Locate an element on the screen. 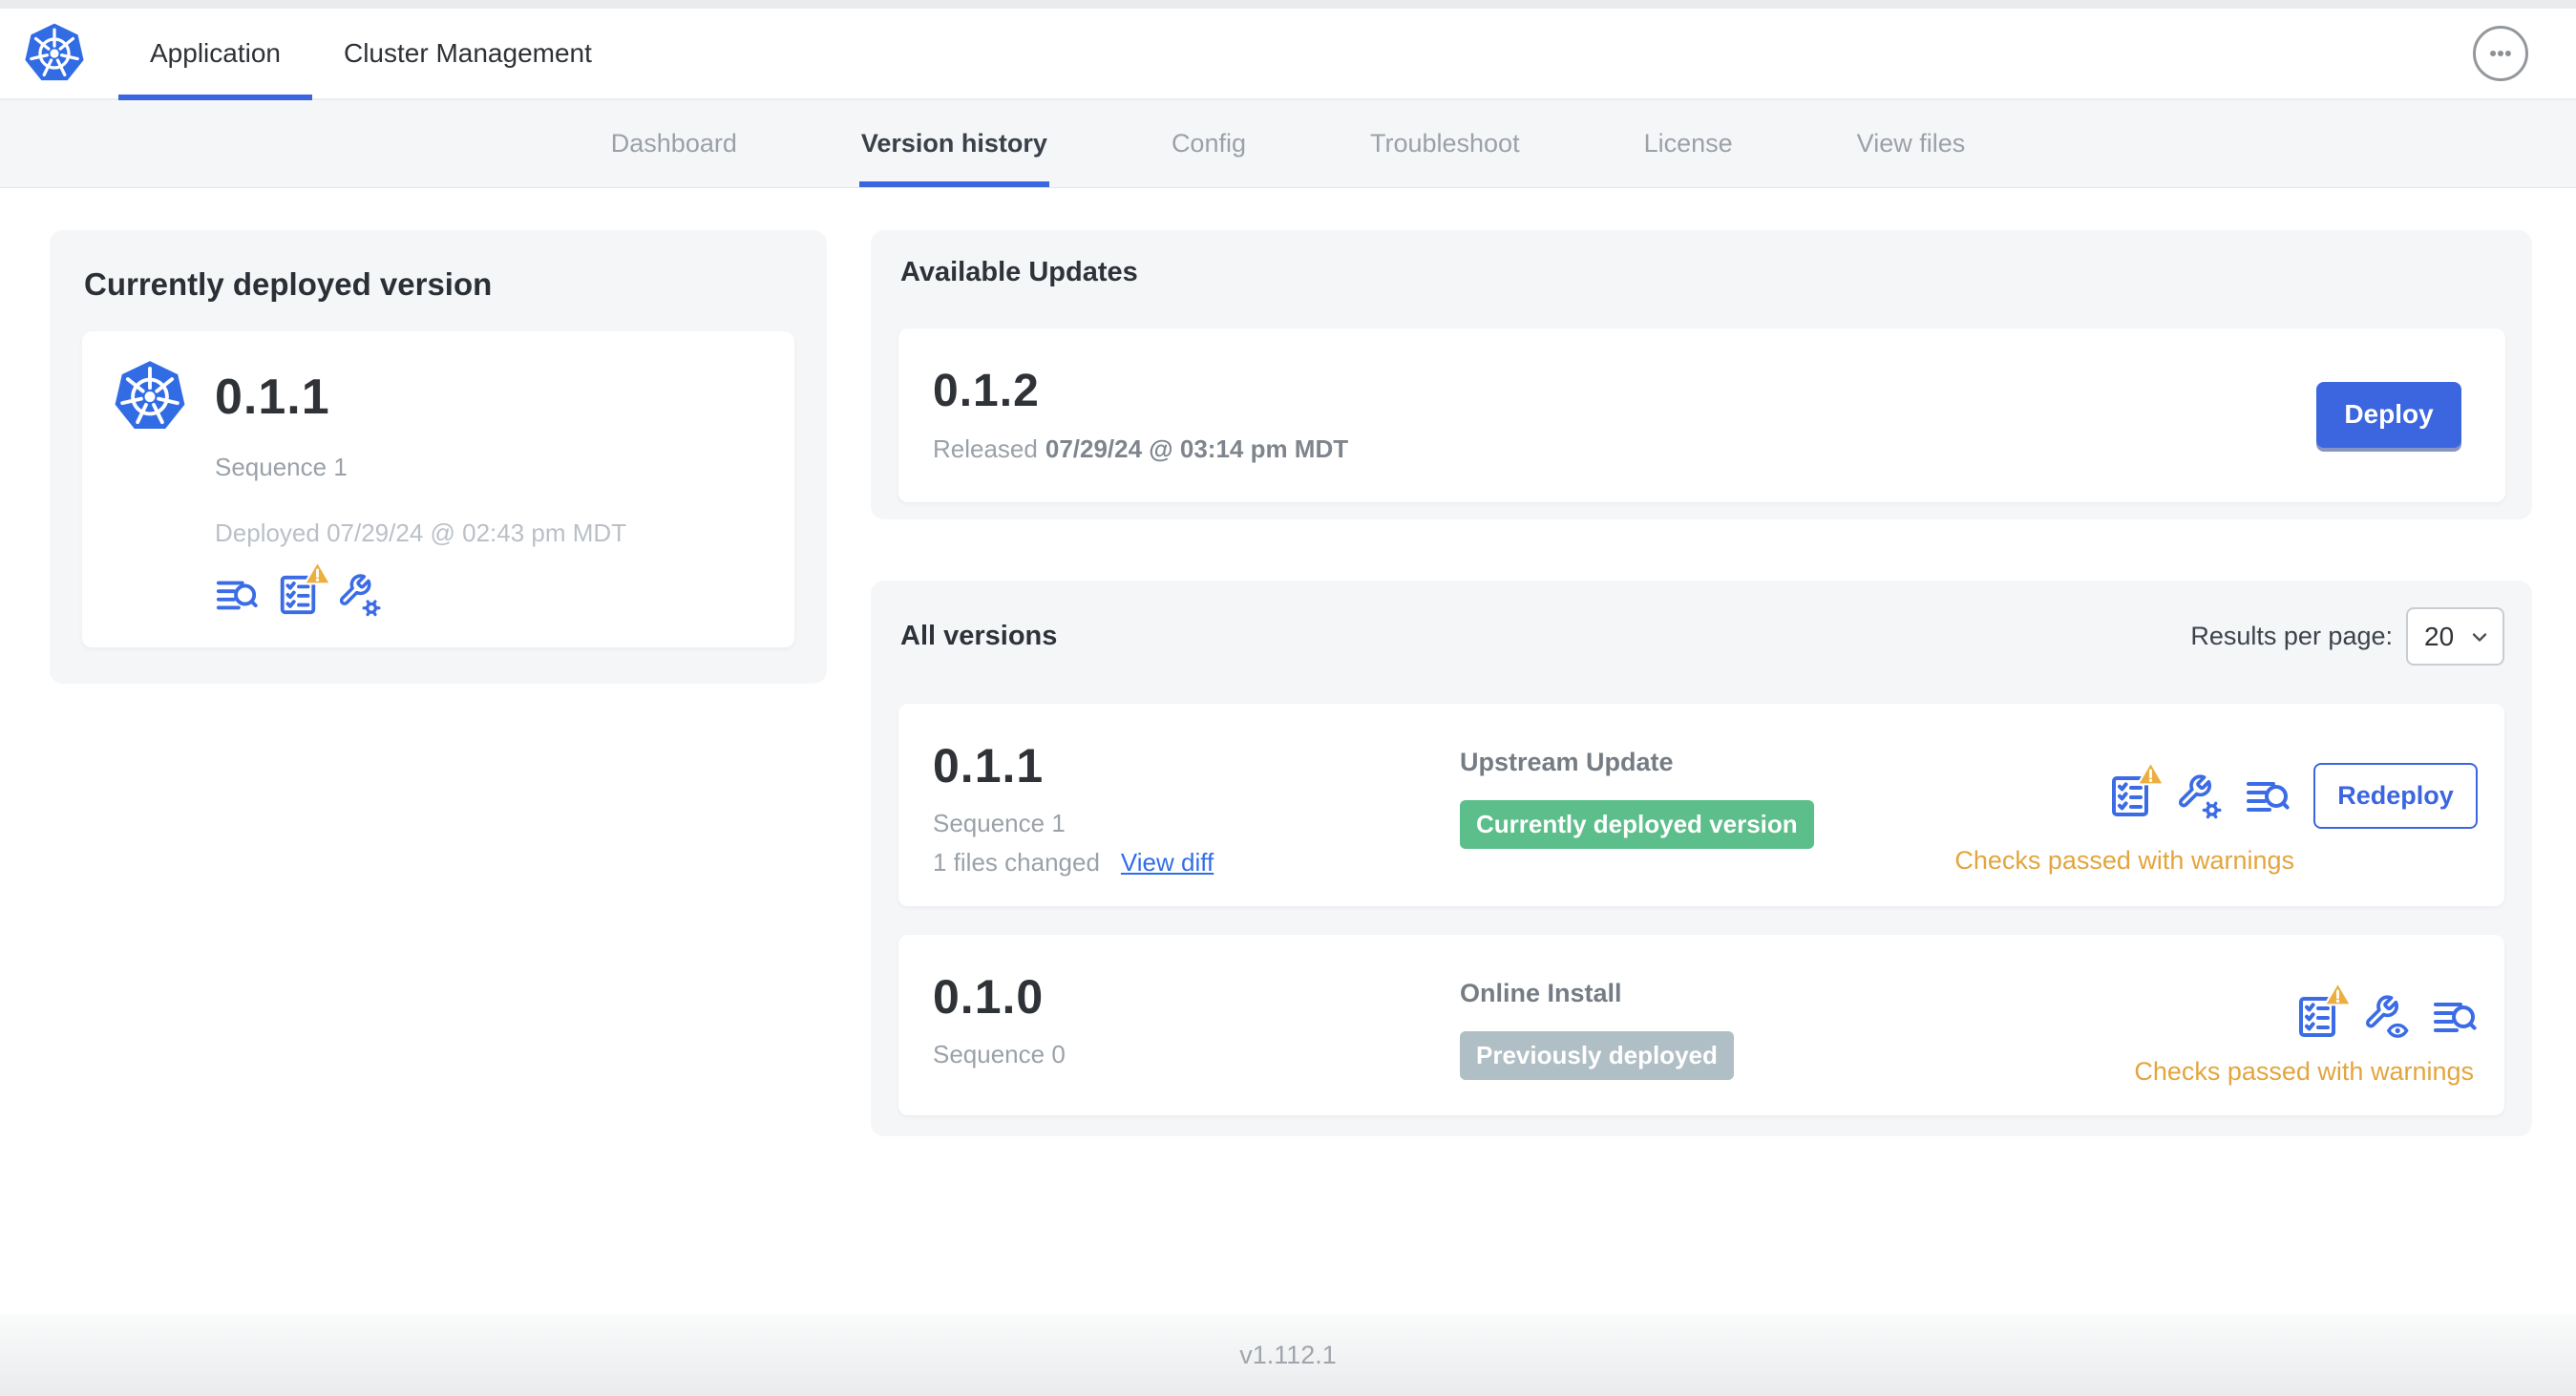 The height and width of the screenshot is (1396, 2576). window-top-edge is located at coordinates (1288, 4).